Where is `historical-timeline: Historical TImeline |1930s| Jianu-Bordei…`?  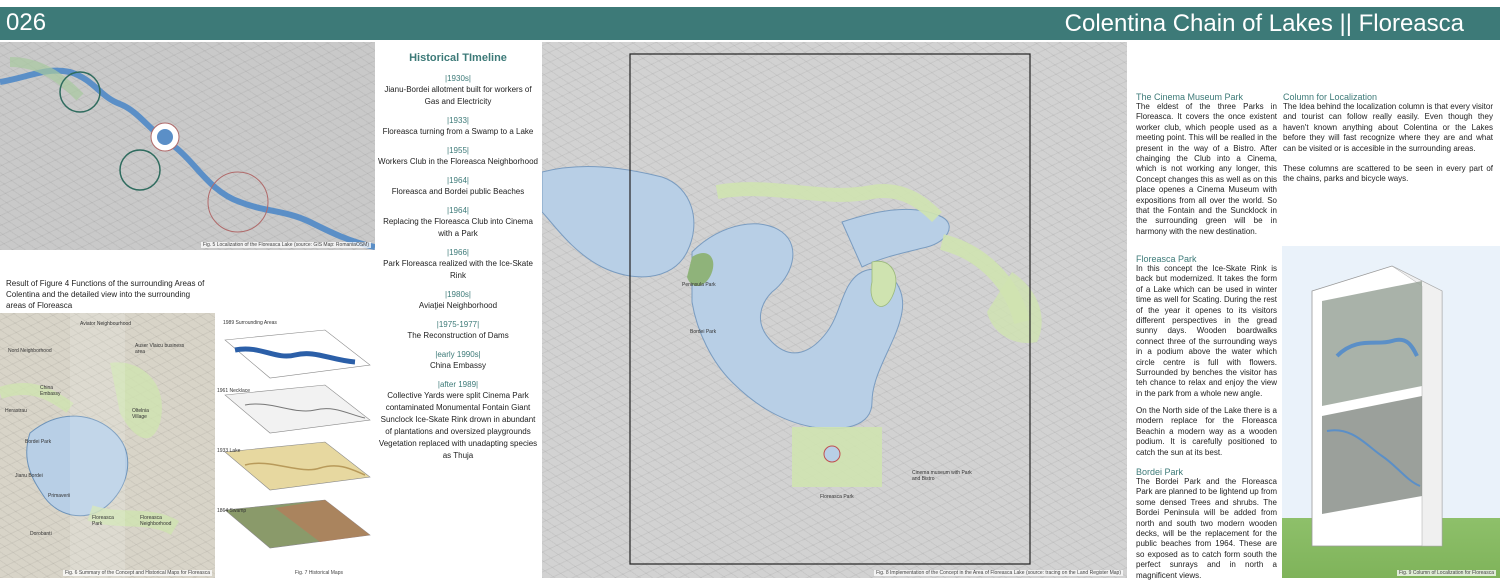 historical-timeline: Historical TImeline |1930s| Jianu-Bordei… is located at coordinates (458, 261).